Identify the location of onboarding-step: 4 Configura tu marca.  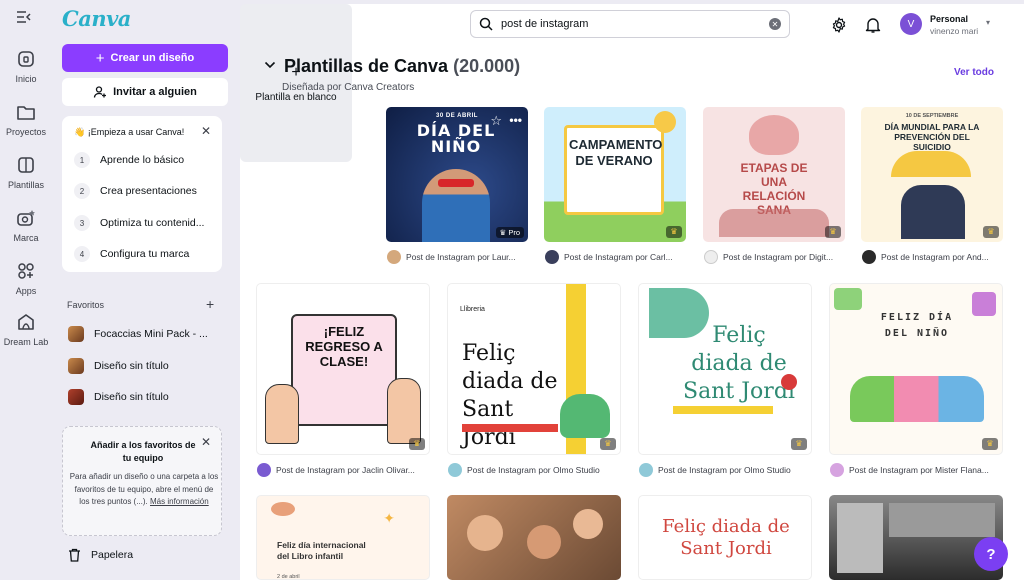
(144, 254).